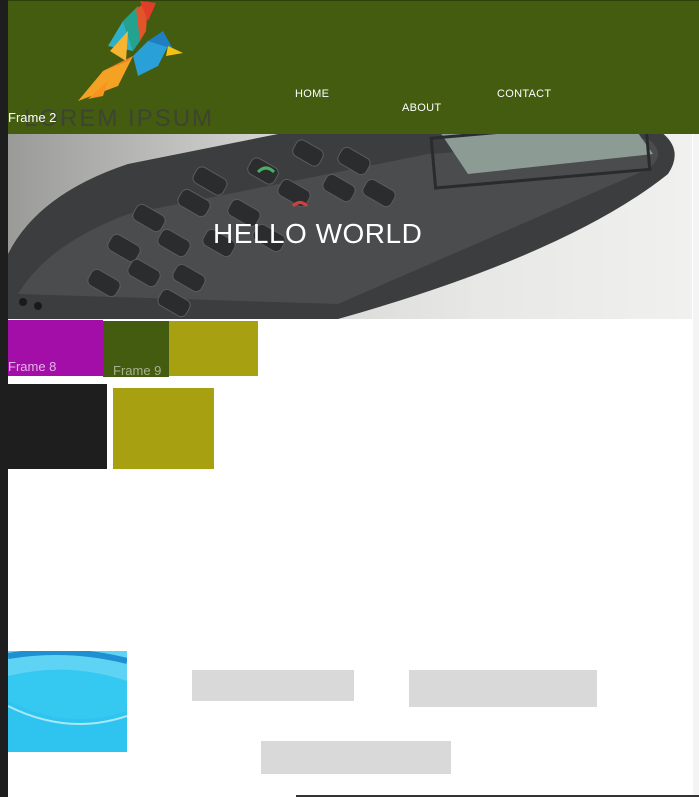 Image resolution: width=699 pixels, height=797 pixels. What do you see at coordinates (32, 117) in the screenshot?
I see `frame-2-label: Frame 2` at bounding box center [32, 117].